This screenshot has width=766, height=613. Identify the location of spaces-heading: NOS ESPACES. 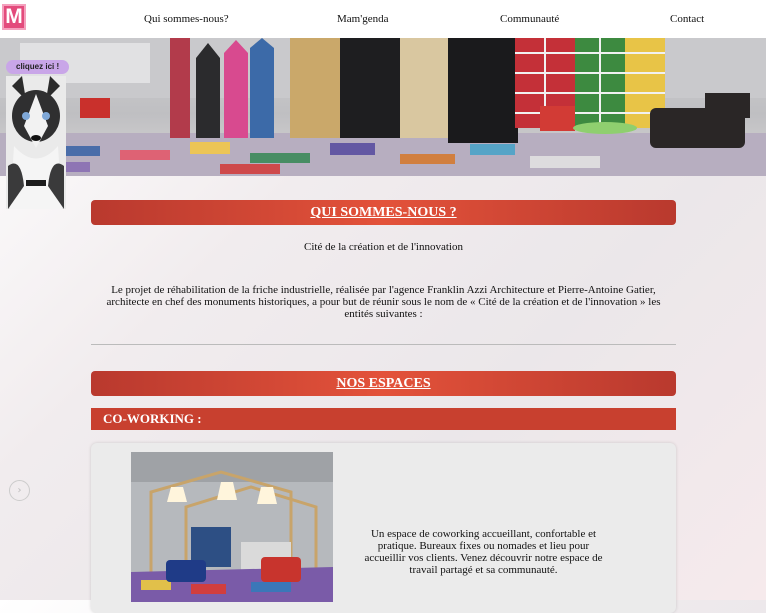
(383, 383).